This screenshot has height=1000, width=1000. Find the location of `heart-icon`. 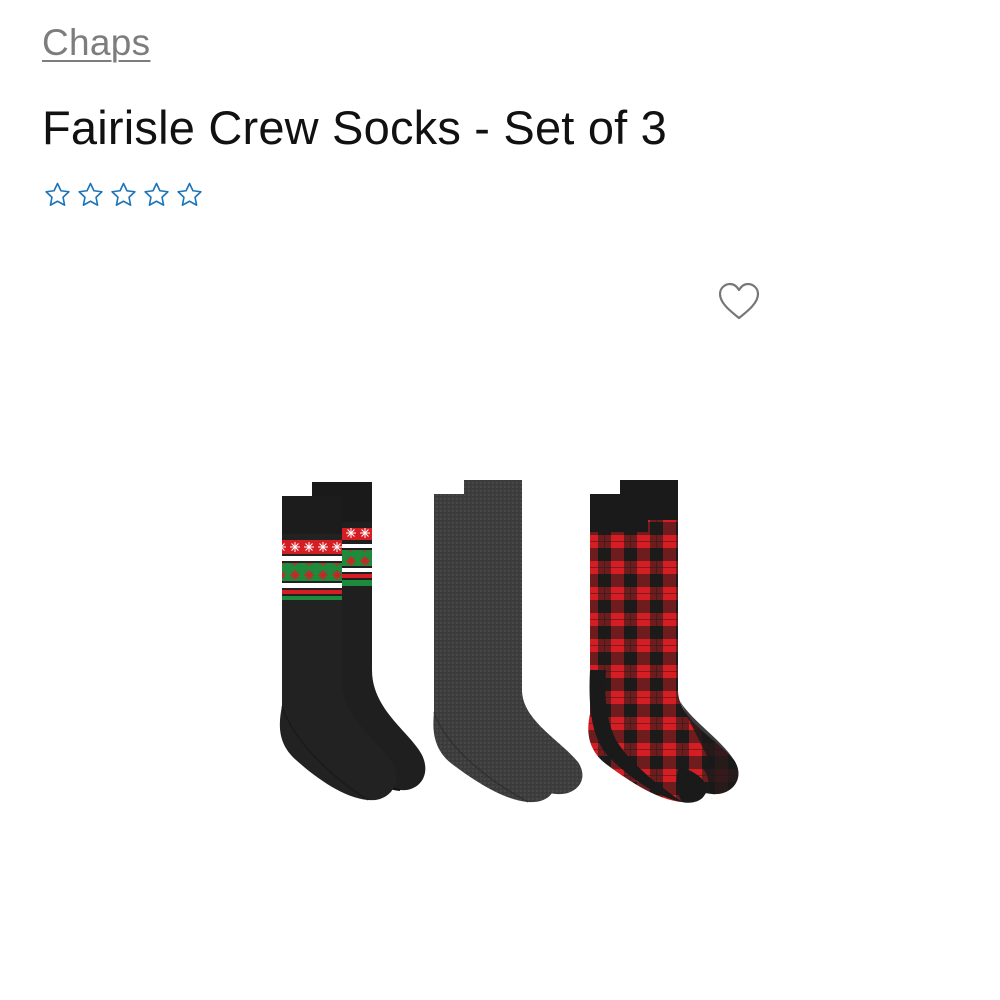

heart-icon is located at coordinates (739, 301).